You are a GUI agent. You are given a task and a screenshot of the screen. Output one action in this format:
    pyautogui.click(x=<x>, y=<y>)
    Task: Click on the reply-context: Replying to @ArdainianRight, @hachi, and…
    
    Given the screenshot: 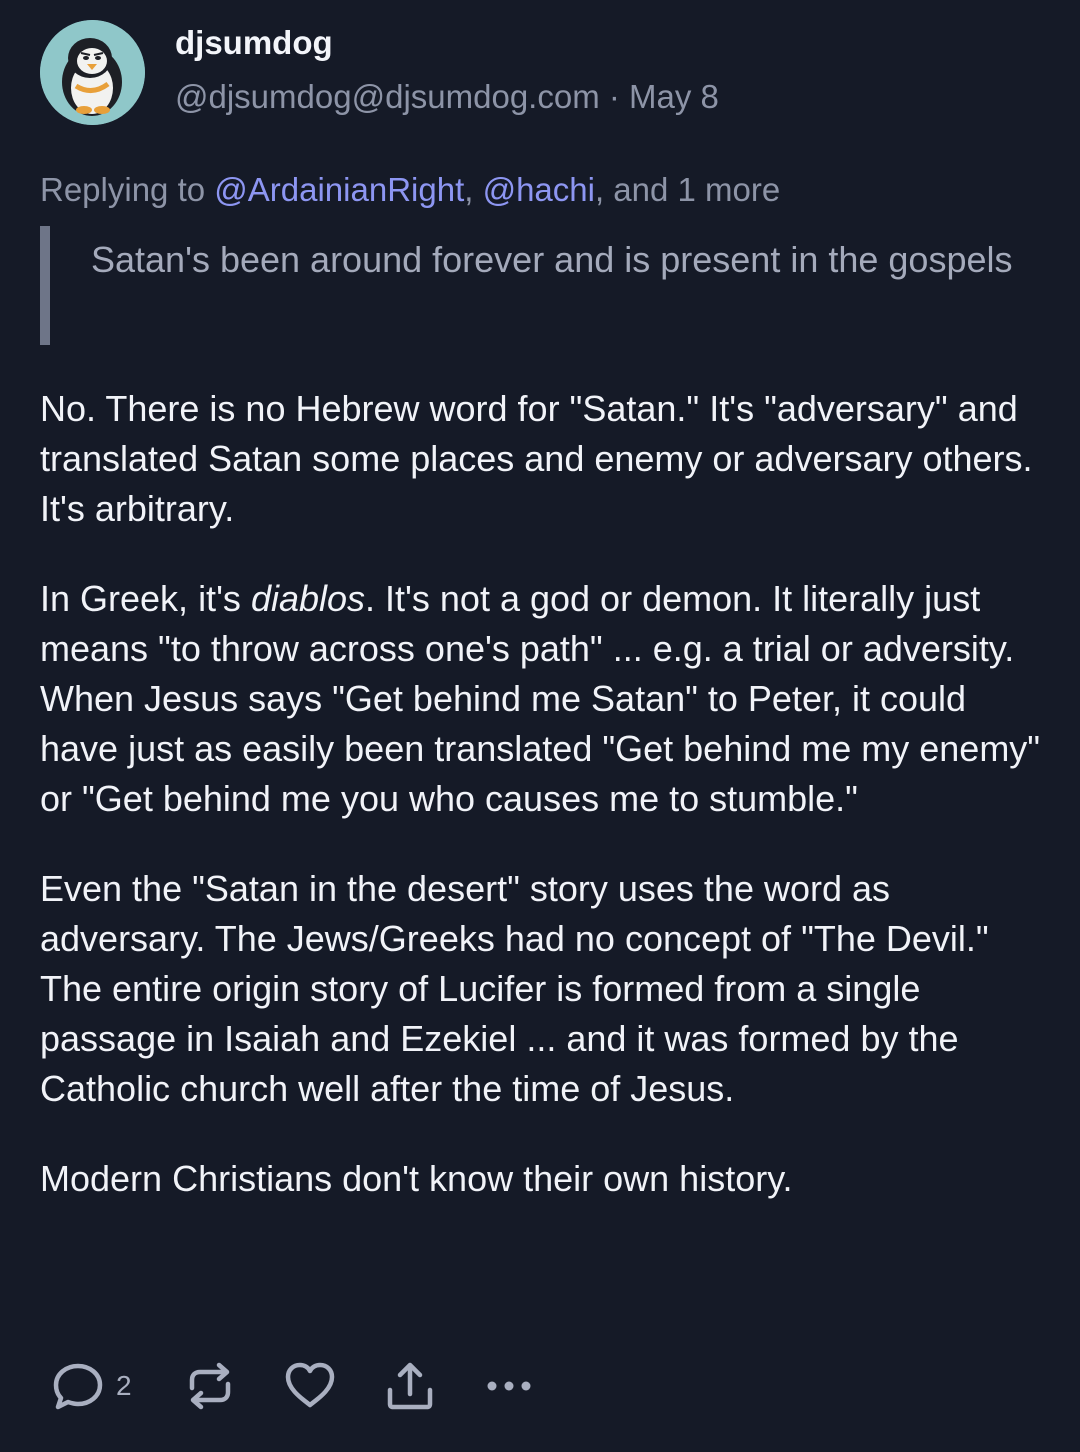 What is the action you would take?
    pyautogui.click(x=410, y=190)
    